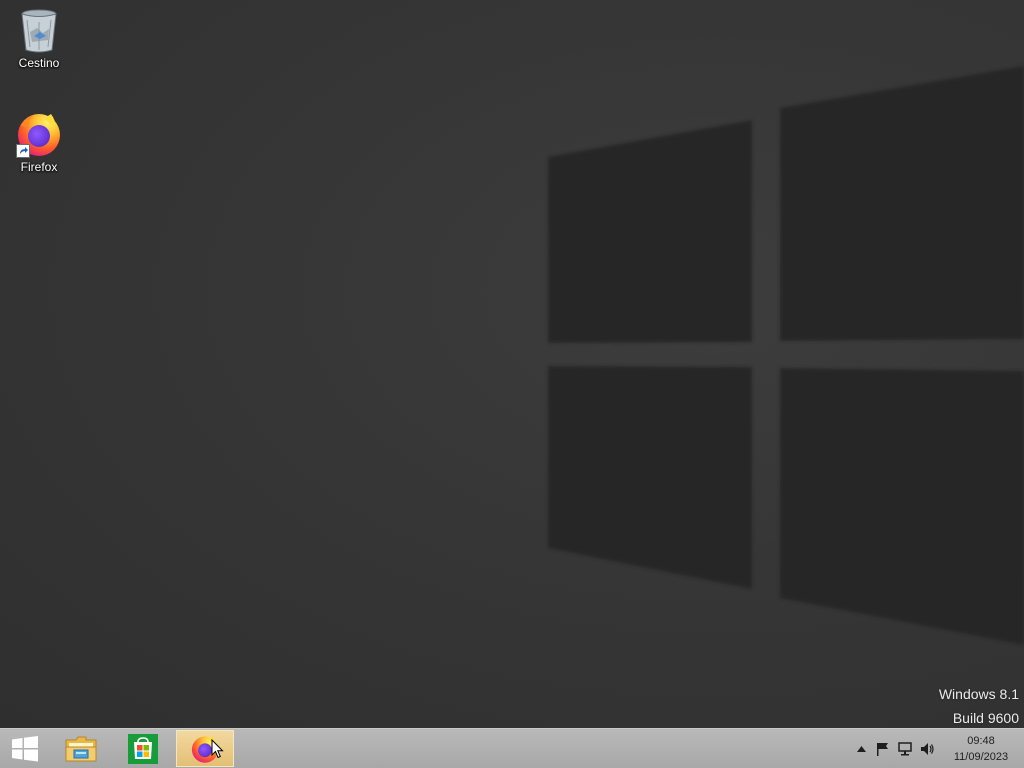 The width and height of the screenshot is (1024, 768). Describe the element at coordinates (23, 151) in the screenshot. I see `shortcut-arrow-icon` at that location.